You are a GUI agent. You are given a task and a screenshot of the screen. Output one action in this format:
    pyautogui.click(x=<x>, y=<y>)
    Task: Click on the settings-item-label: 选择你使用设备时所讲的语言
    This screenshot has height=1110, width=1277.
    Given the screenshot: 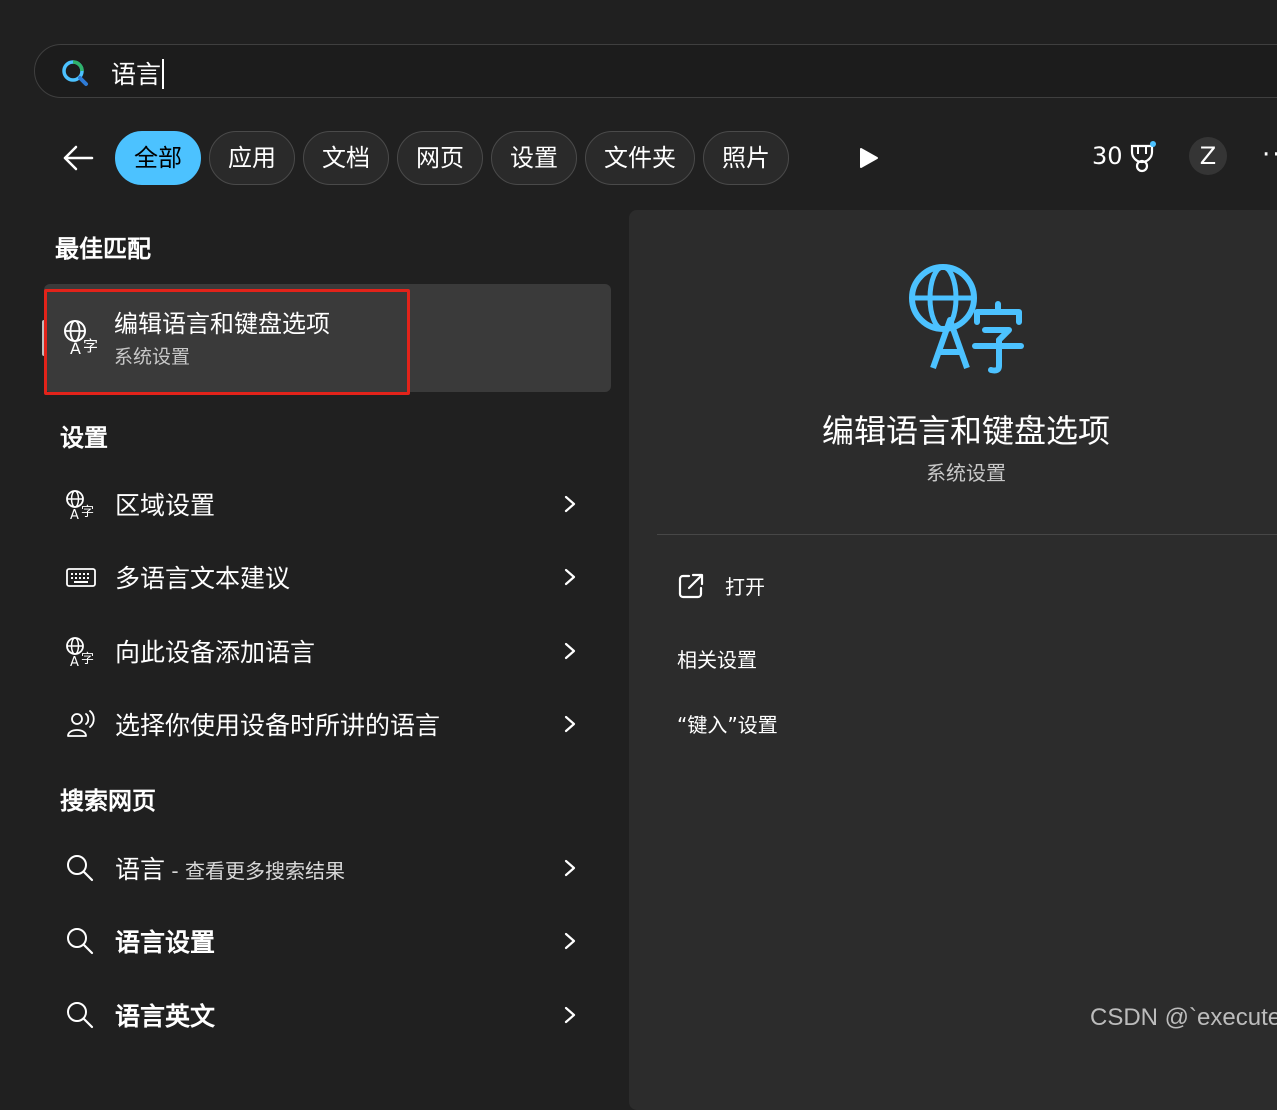 What is the action you would take?
    pyautogui.click(x=278, y=725)
    